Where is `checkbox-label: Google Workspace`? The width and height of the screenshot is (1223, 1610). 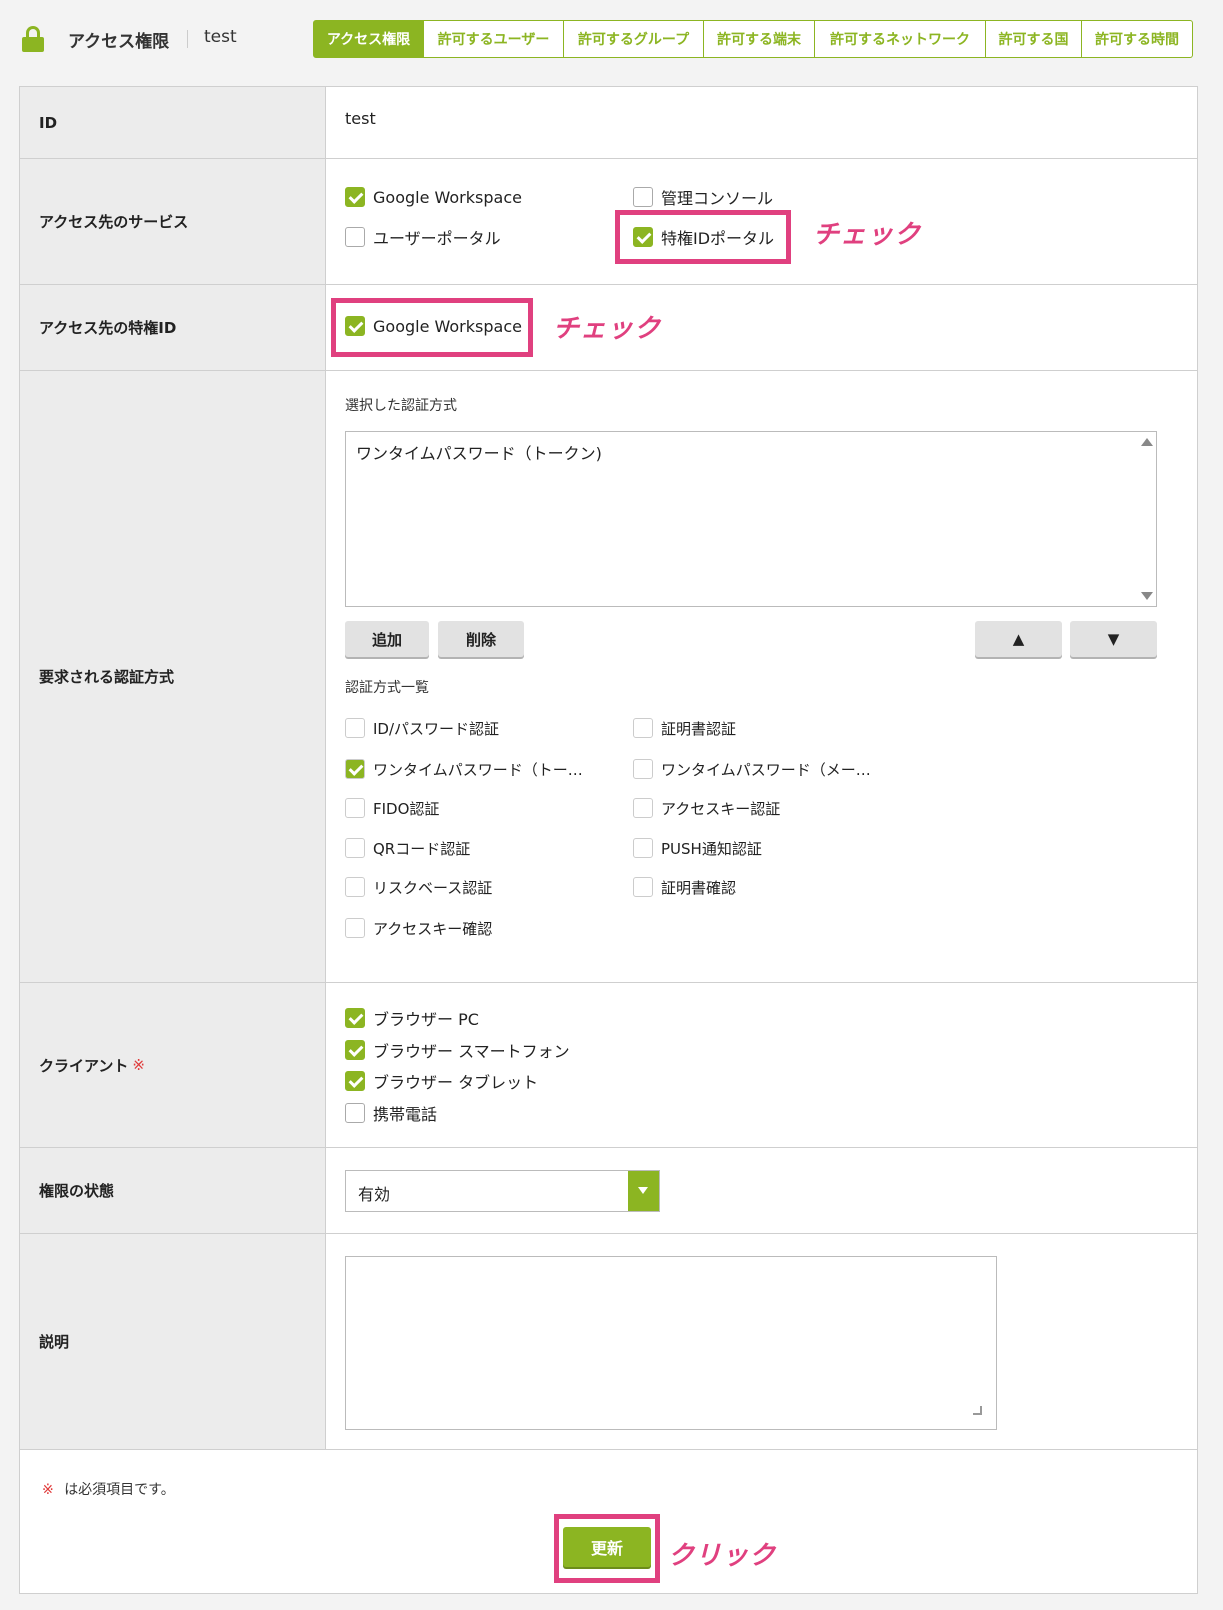
checkbox-label: Google Workspace is located at coordinates (447, 197).